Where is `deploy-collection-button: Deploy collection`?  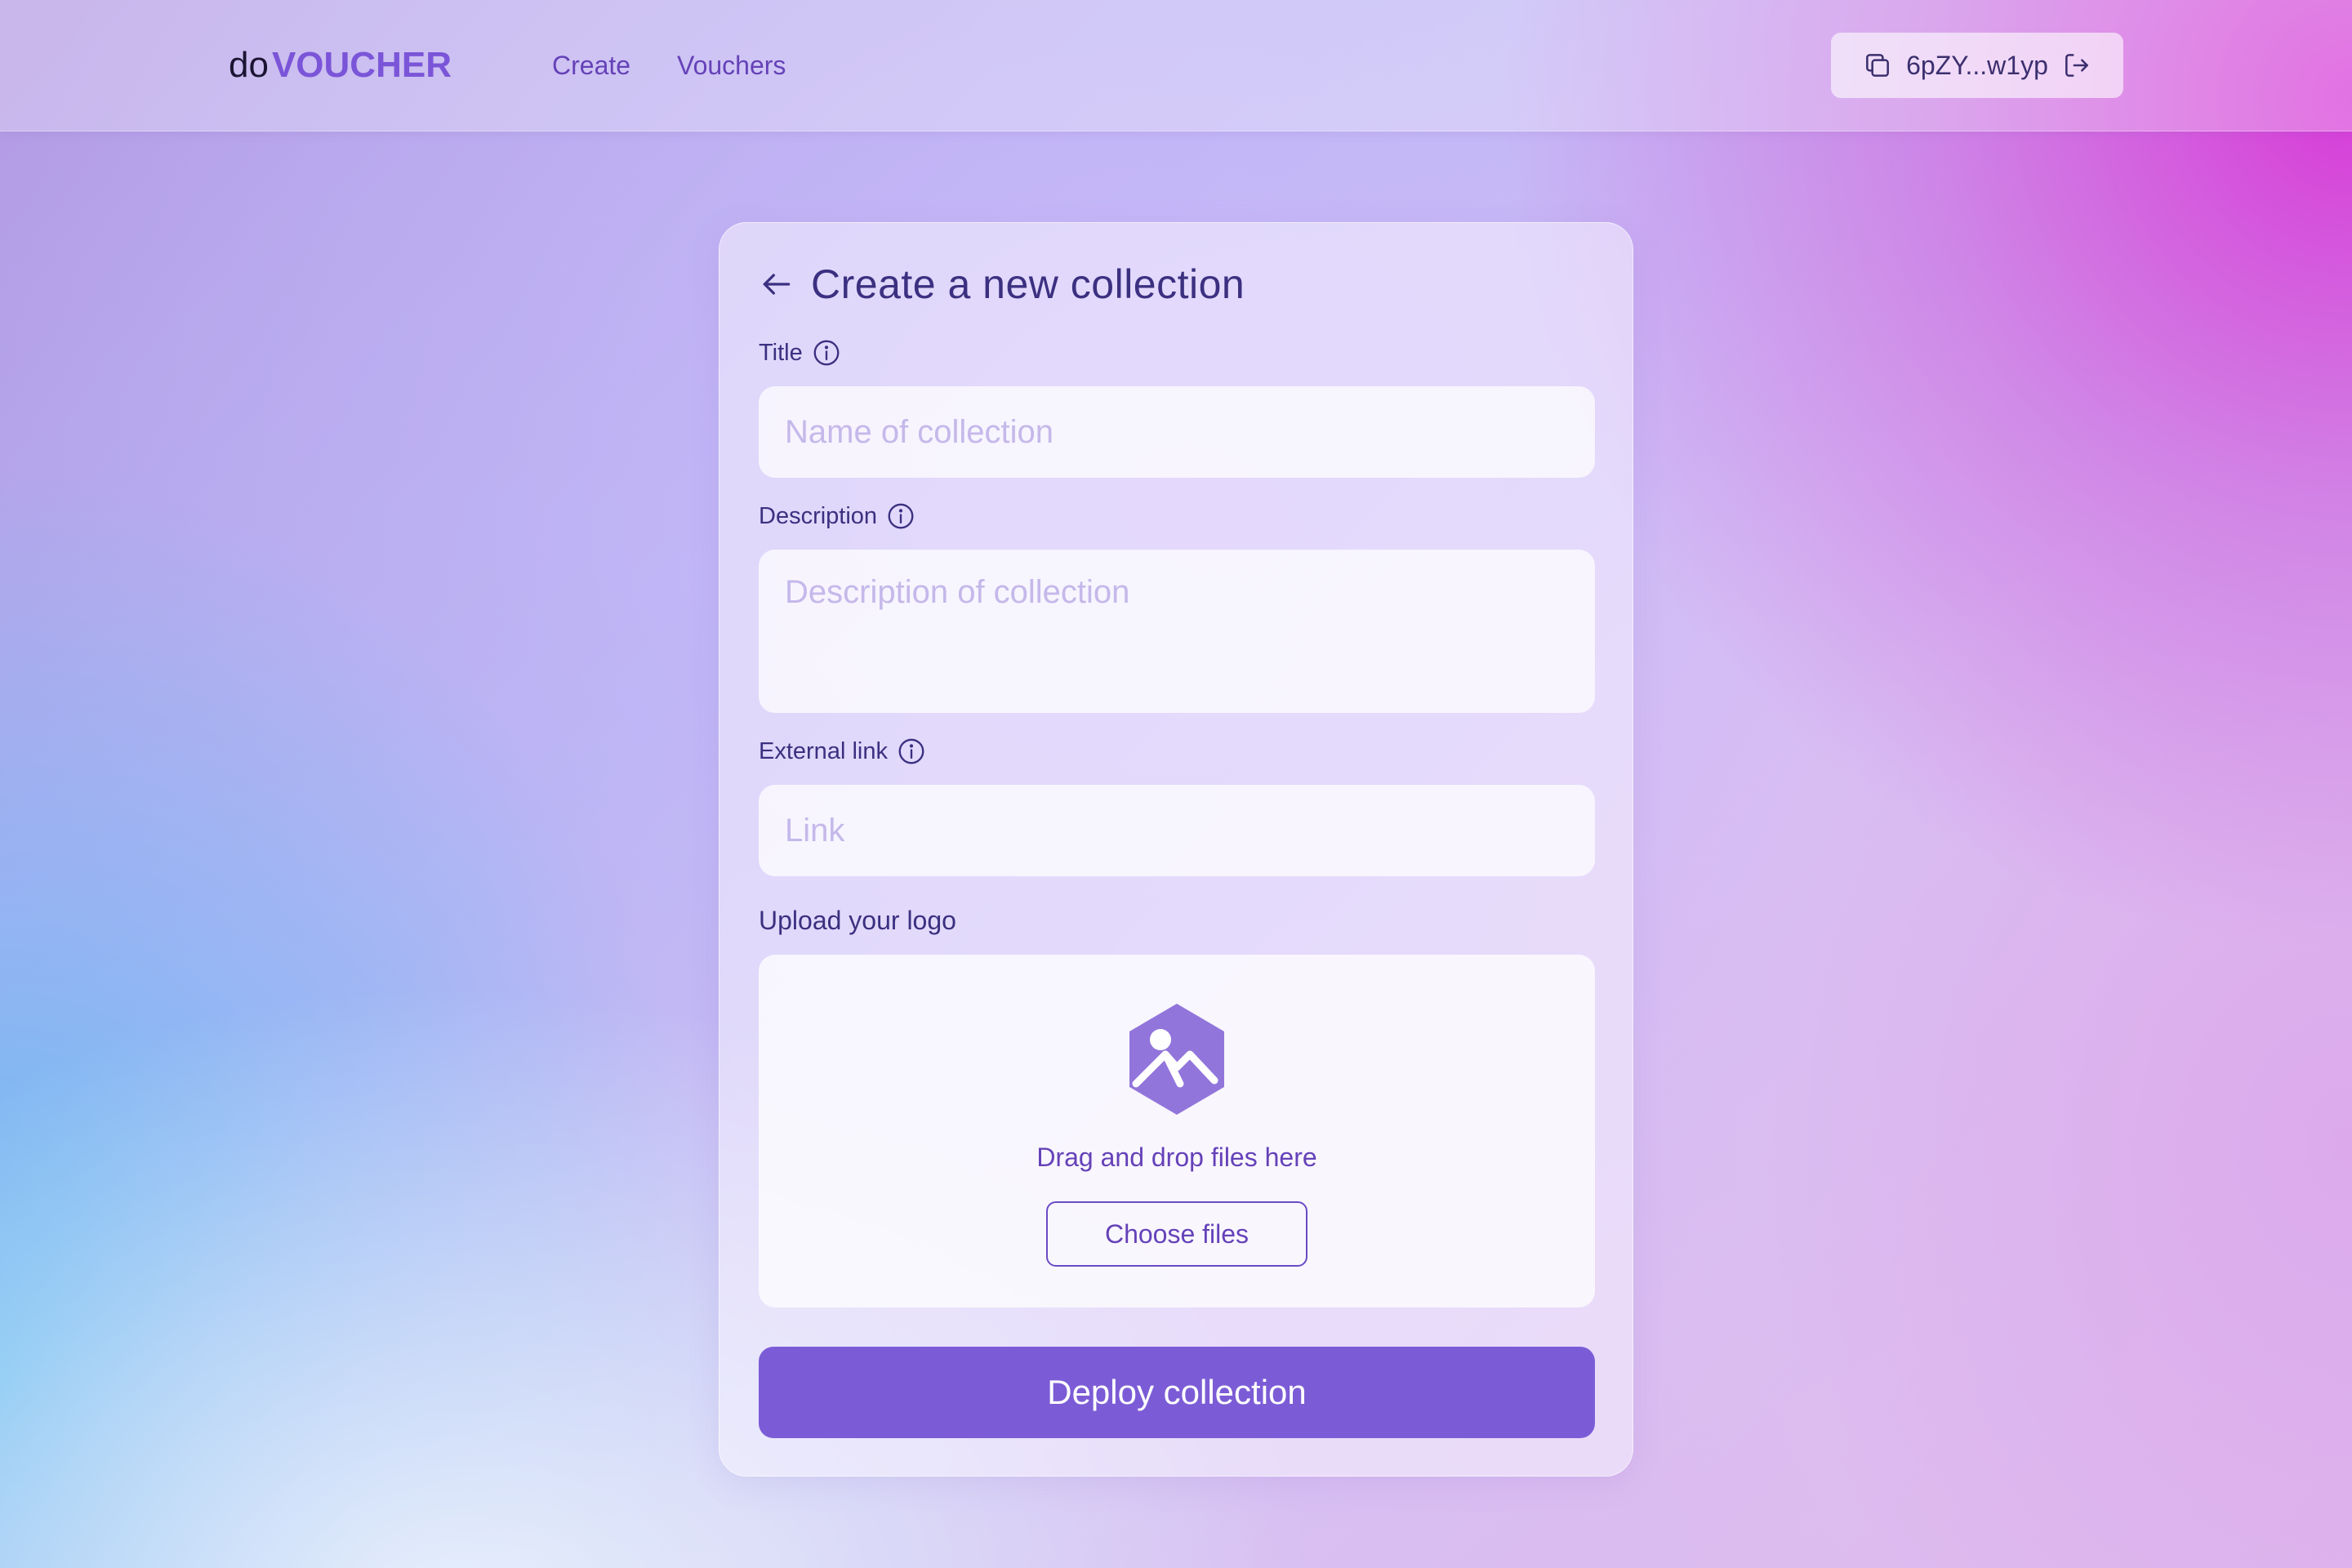
deploy-collection-button: Deploy collection is located at coordinates (1177, 1392).